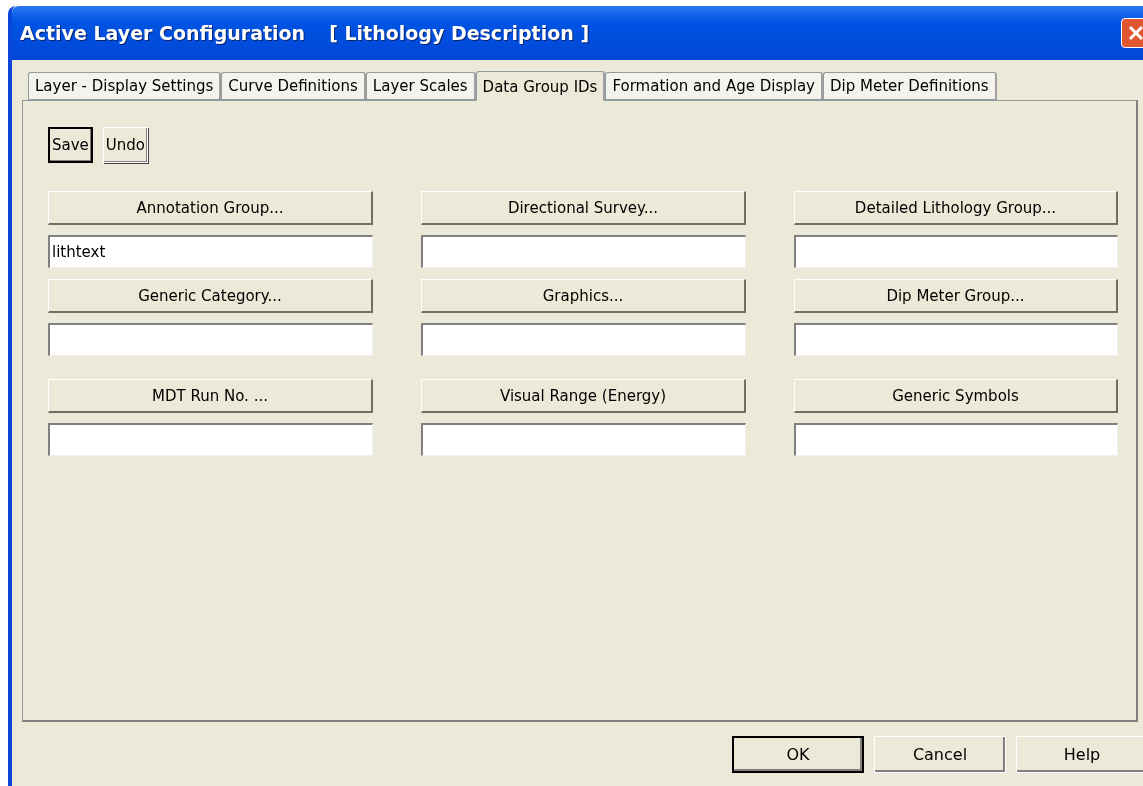  Describe the element at coordinates (293, 86) in the screenshot. I see `tab: Curve Definitions` at that location.